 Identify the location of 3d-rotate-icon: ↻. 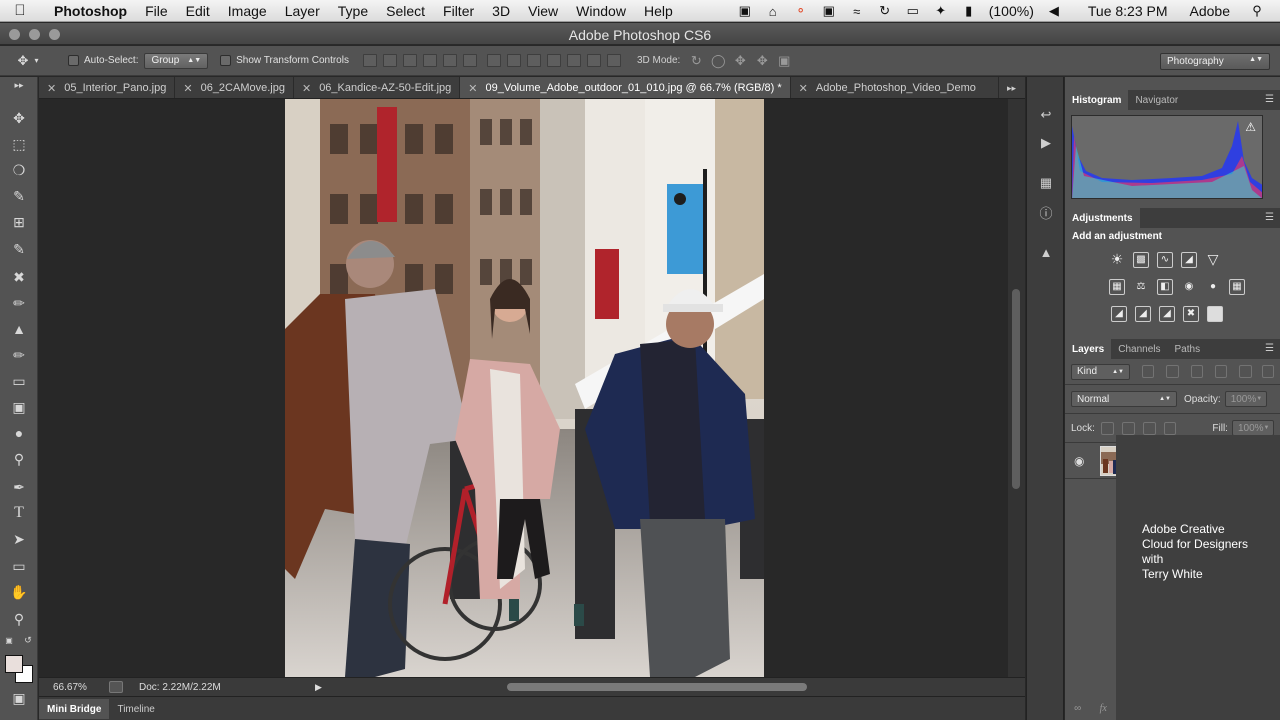
(696, 61).